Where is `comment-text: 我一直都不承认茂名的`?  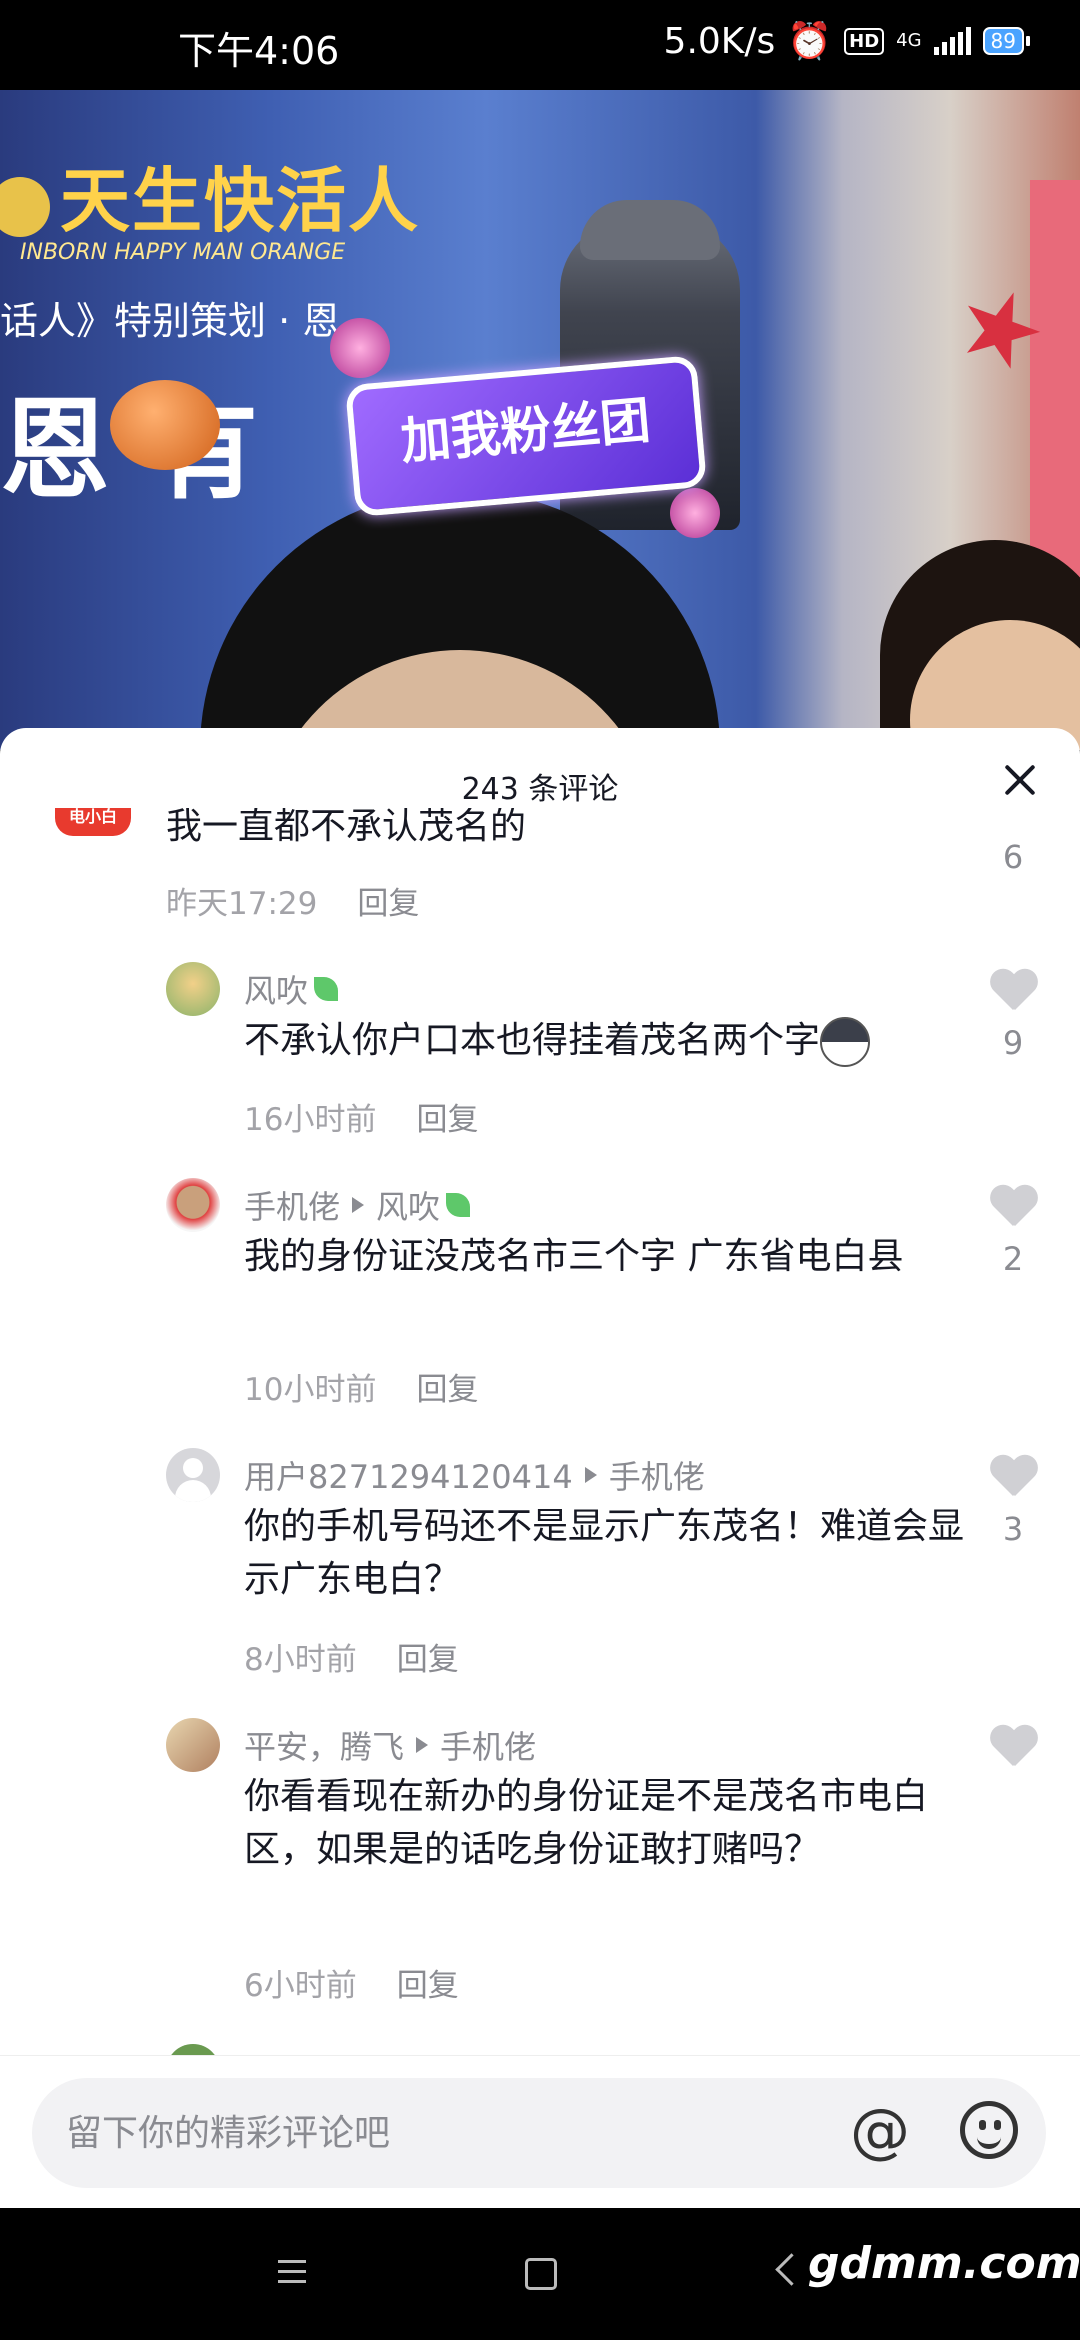
comment-text: 我一直都不承认茂名的 is located at coordinates (346, 827).